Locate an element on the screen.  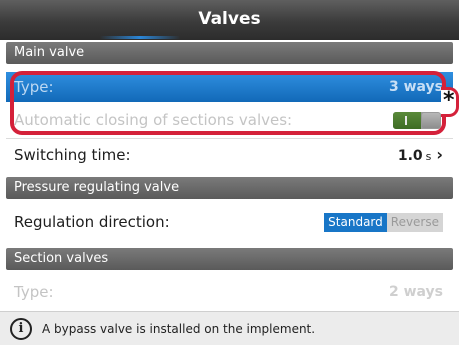
row-value: 1.0 s › is located at coordinates (420, 156).